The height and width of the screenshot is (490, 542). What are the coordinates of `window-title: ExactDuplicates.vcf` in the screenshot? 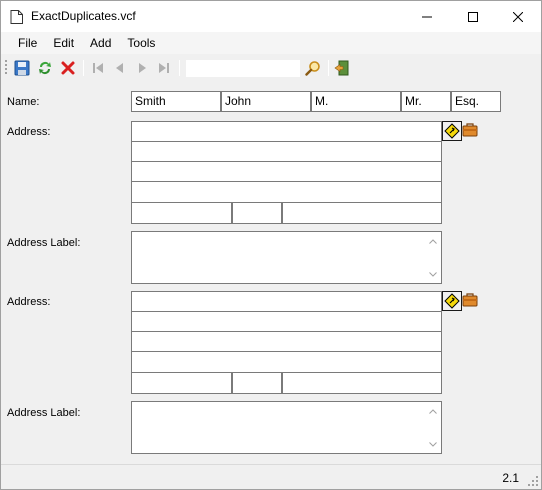 It's located at (83, 16).